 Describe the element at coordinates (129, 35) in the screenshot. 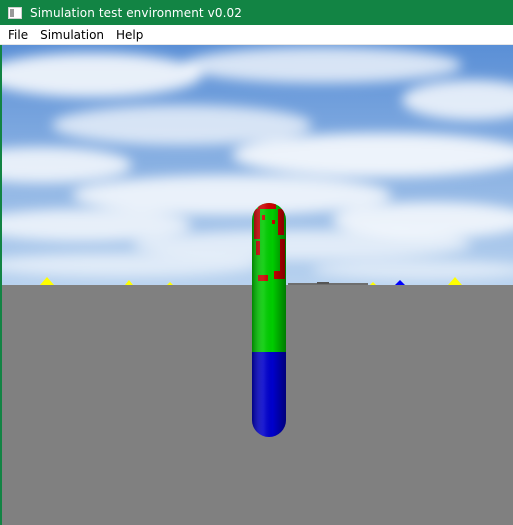

I see `menu-help: Help` at that location.